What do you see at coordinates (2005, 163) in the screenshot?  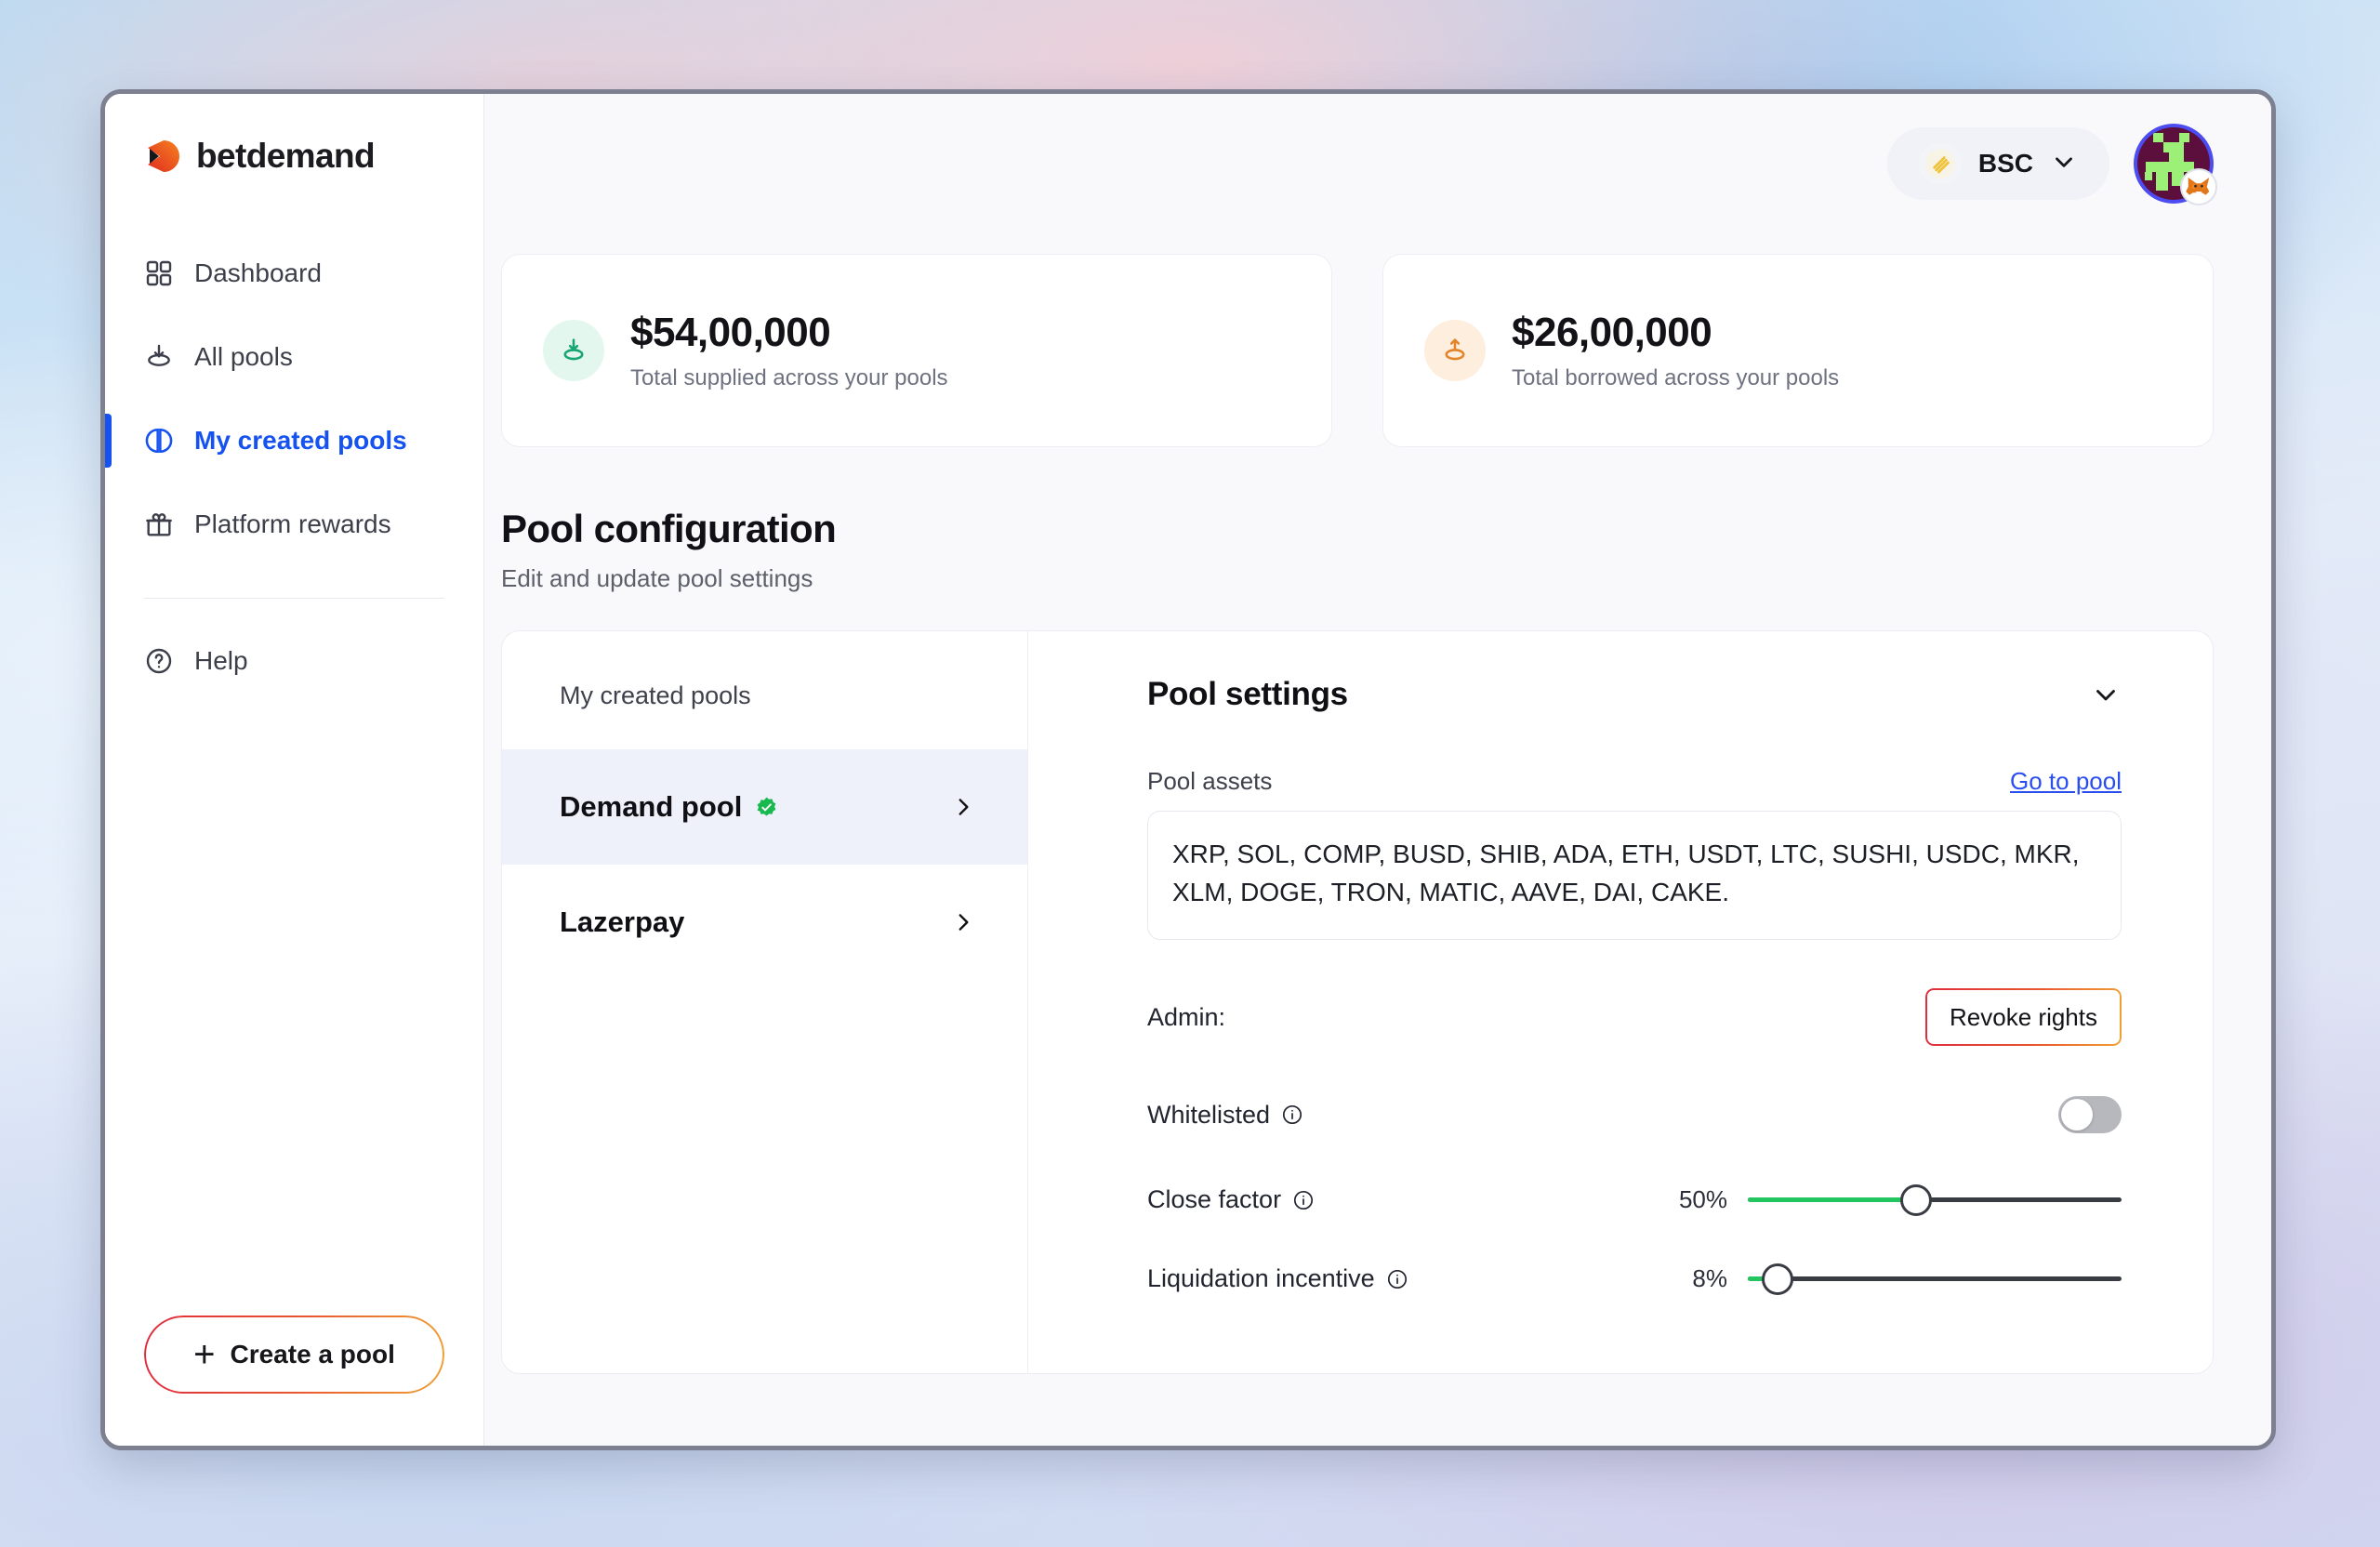 I see `chain-label: BSC` at bounding box center [2005, 163].